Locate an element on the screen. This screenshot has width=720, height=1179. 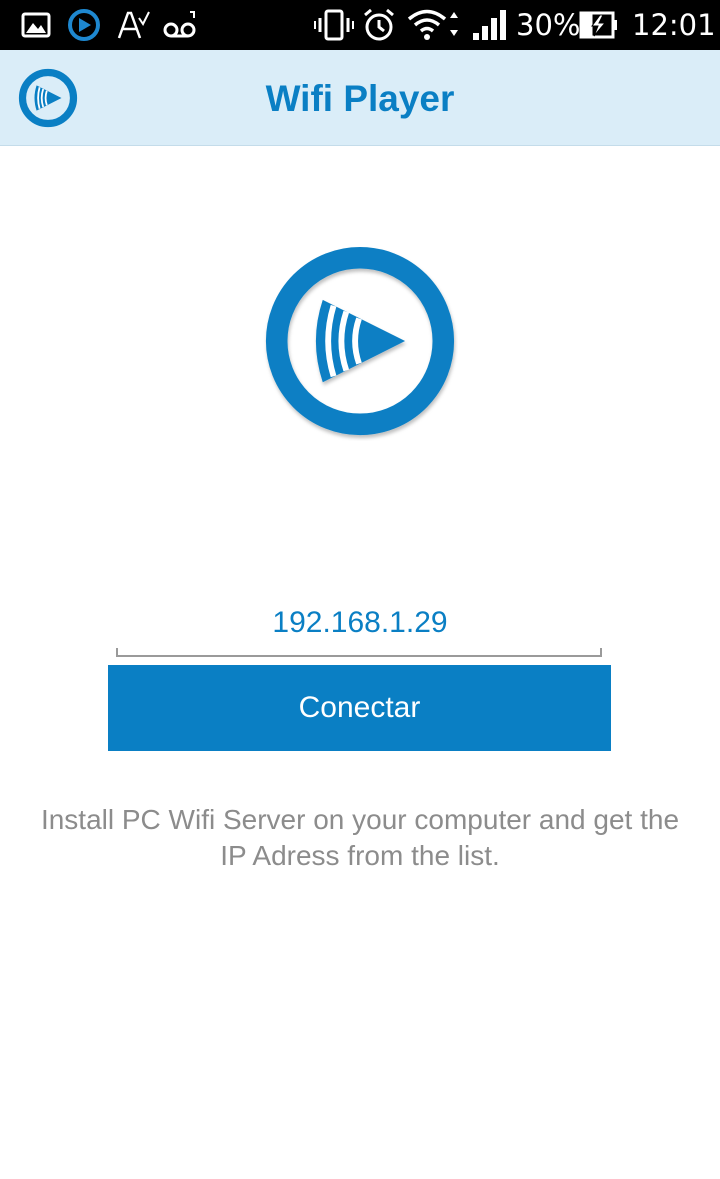
voicemail-icon is located at coordinates (180, 25).